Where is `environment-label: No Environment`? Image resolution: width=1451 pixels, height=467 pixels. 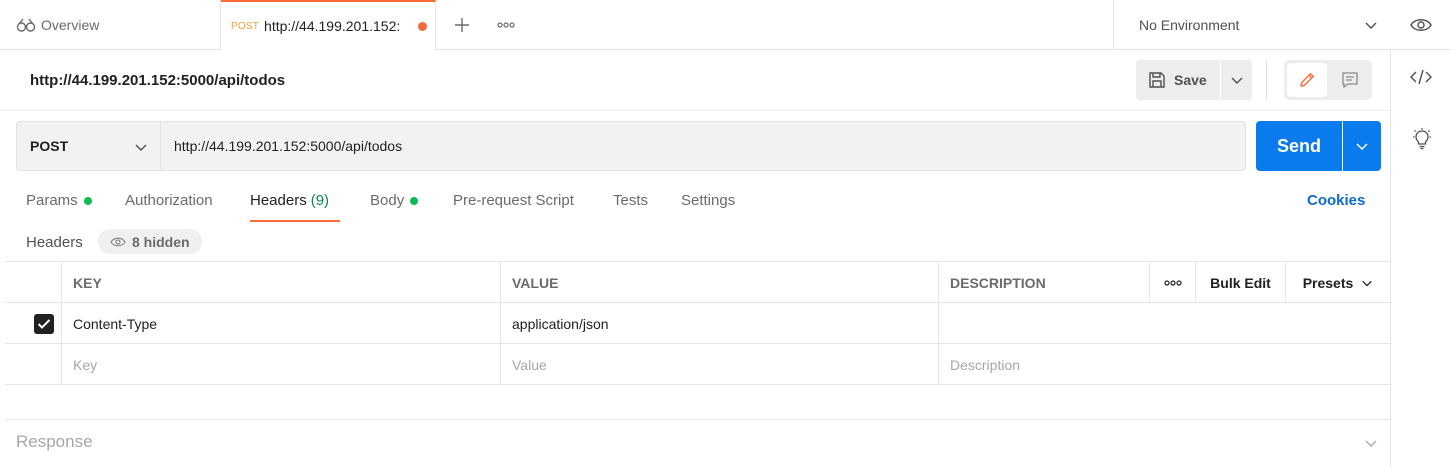 environment-label: No Environment is located at coordinates (1189, 25).